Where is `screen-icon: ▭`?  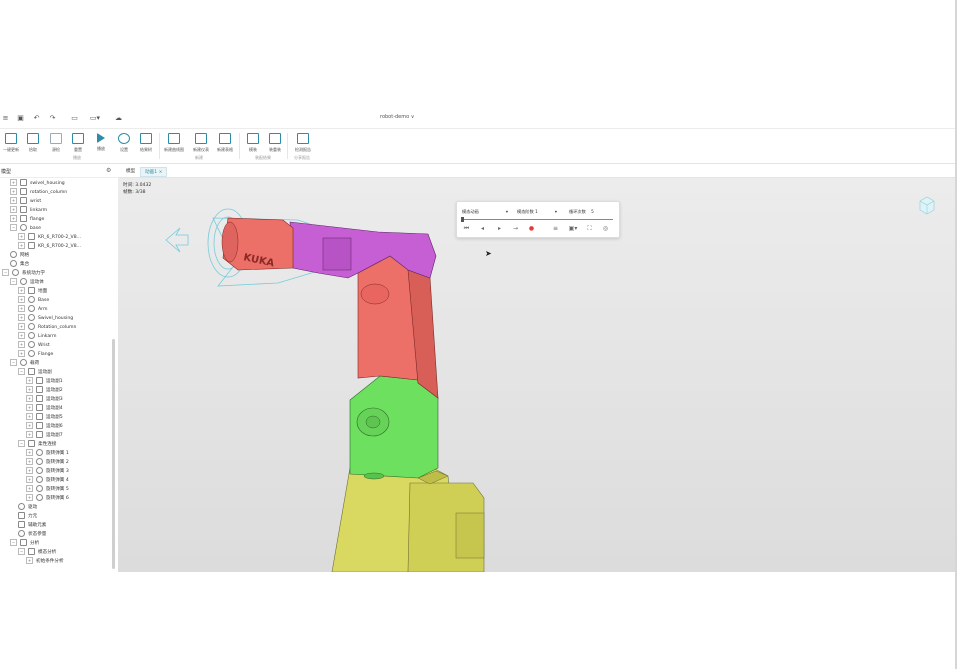 screen-icon: ▭ is located at coordinates (74, 118).